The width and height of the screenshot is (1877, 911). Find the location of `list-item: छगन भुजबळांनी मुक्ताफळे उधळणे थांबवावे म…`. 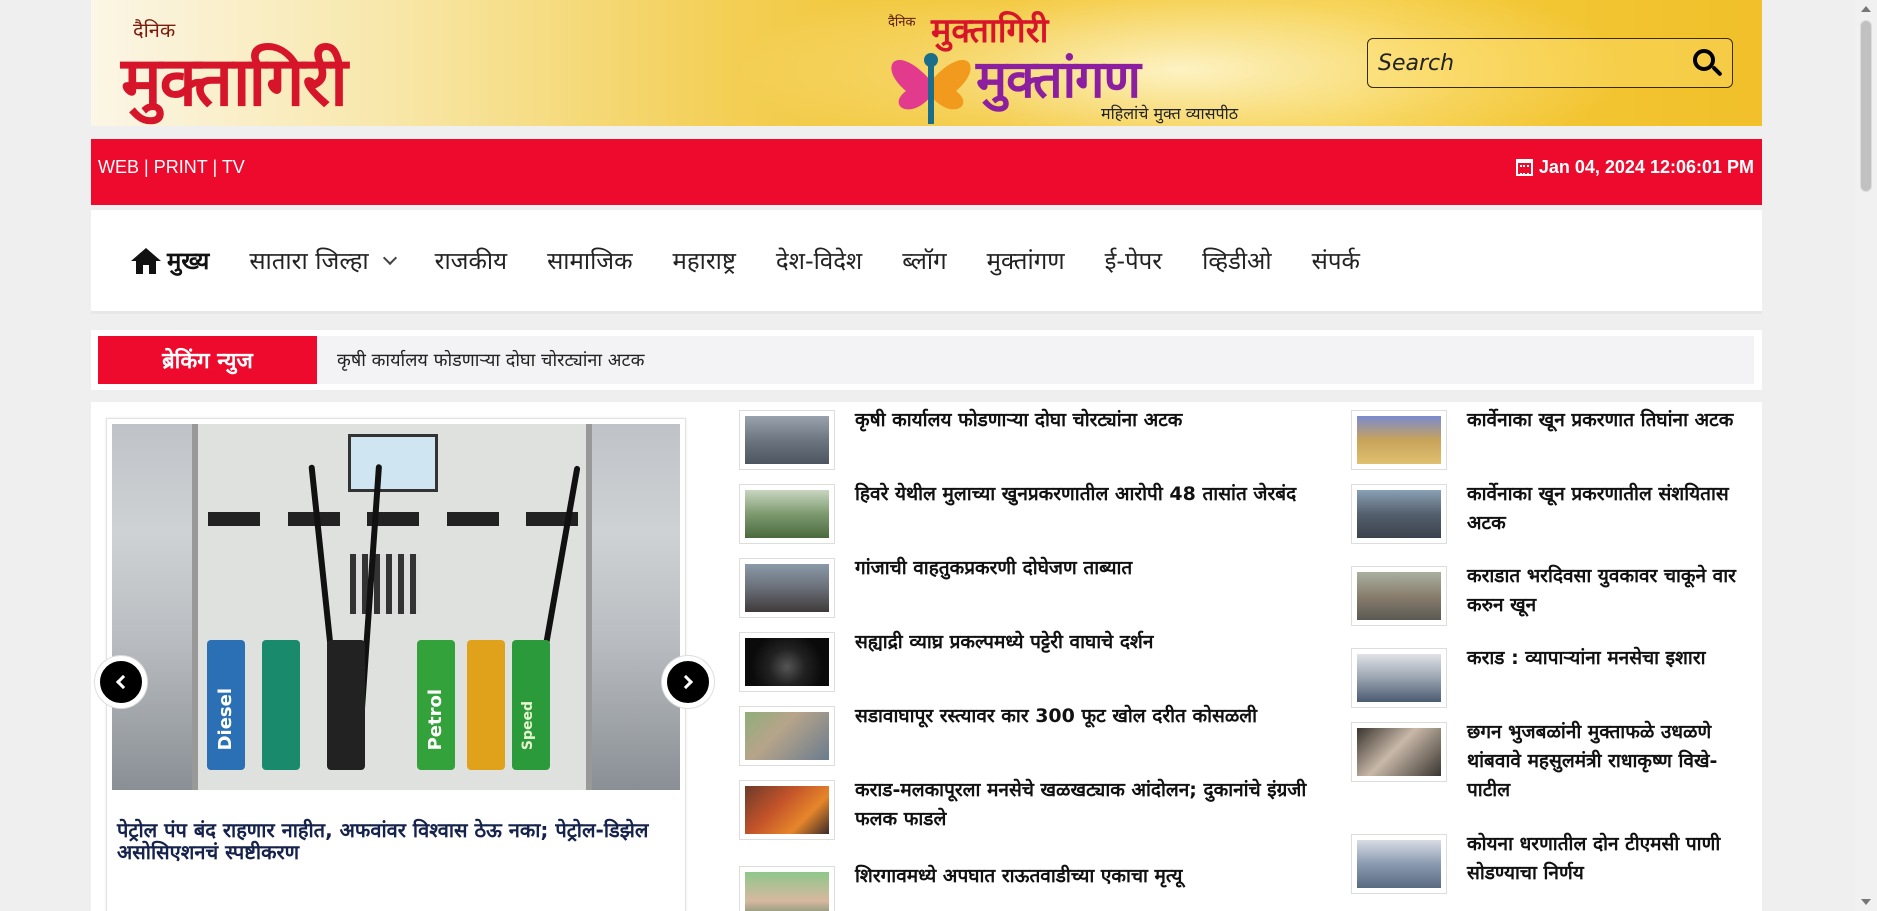

list-item: छगन भुजबळांनी मुक्ताफळे उधळणे थांबवावे म… is located at coordinates (1553, 763).